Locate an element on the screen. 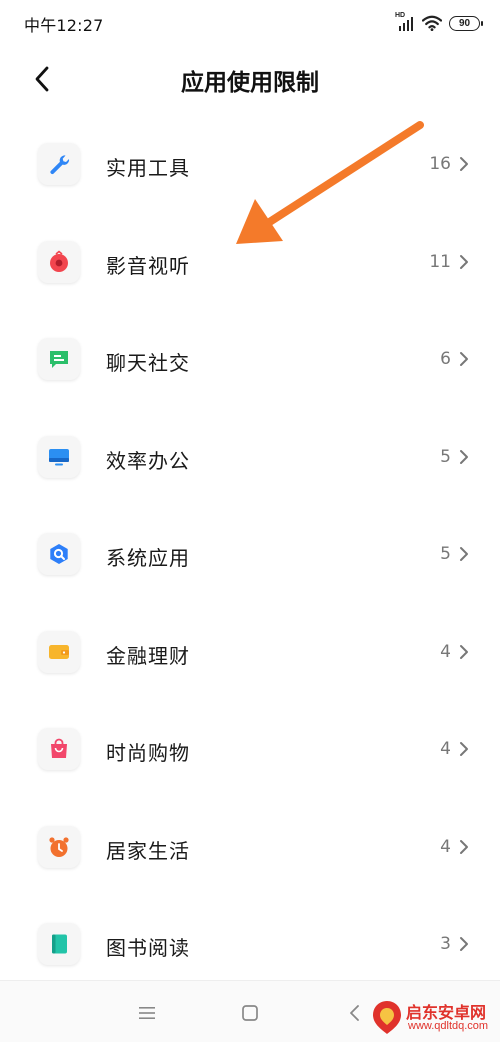  category-label: 图书阅读 is located at coordinates (148, 948).